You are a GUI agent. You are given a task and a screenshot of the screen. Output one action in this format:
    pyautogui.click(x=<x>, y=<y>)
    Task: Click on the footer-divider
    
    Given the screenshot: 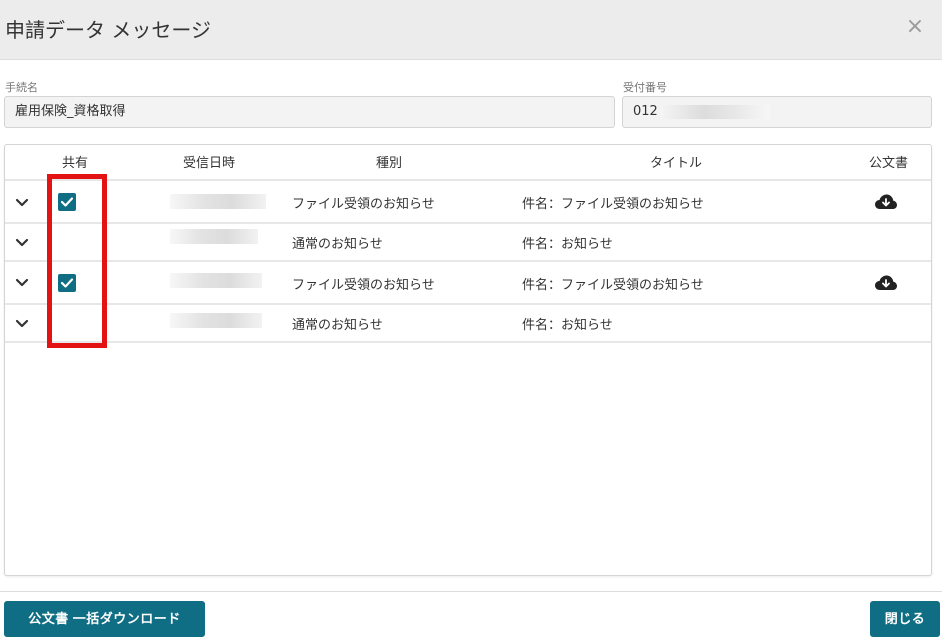 What is the action you would take?
    pyautogui.click(x=471, y=591)
    